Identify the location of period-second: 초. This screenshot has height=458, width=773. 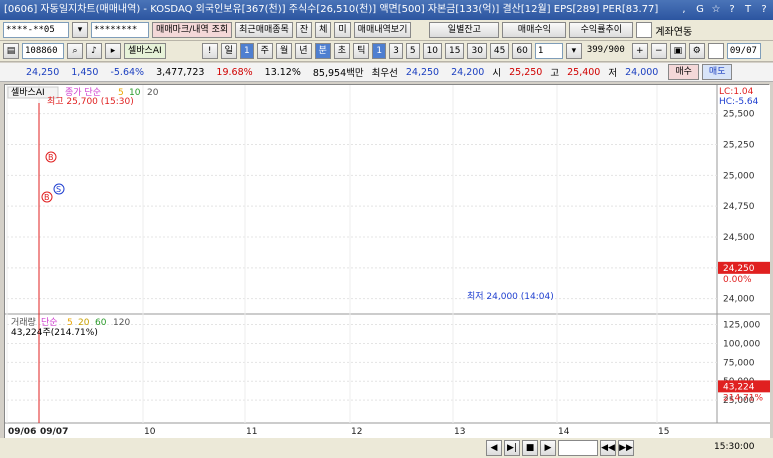
(342, 51).